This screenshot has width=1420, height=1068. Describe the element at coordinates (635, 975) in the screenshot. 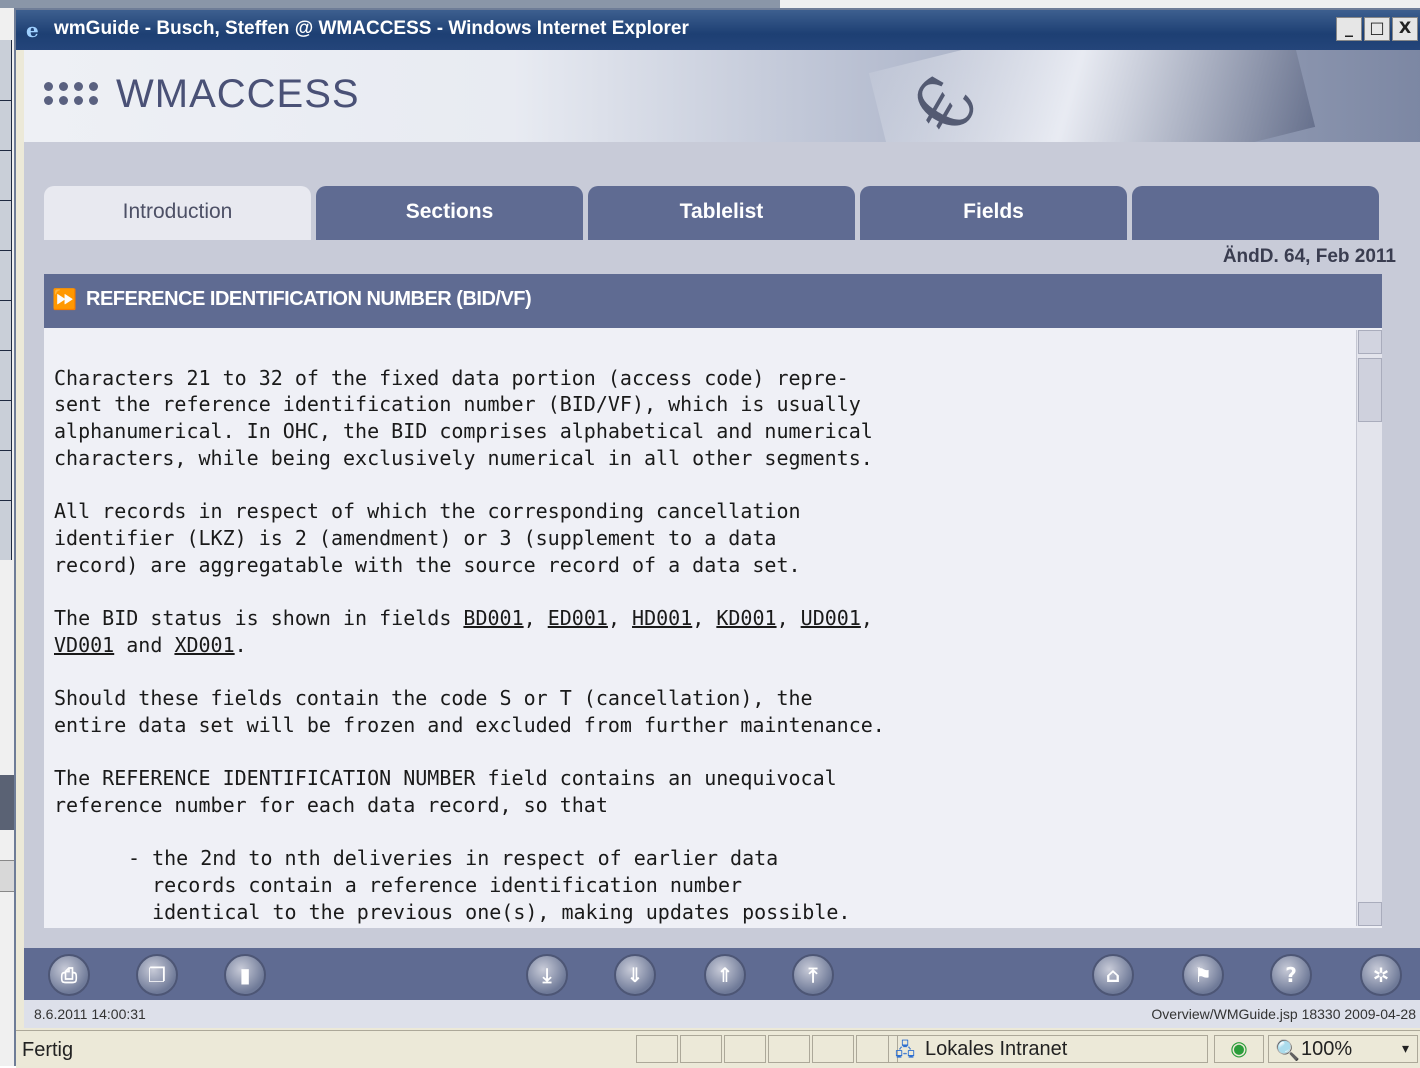

I see `next-page-icon: ⇓` at that location.